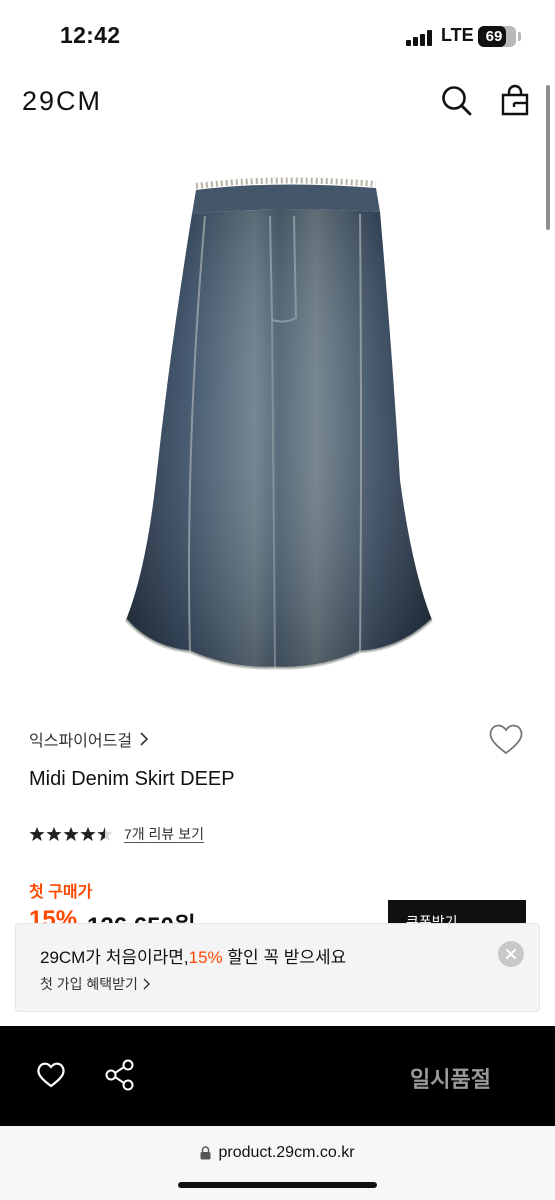 This screenshot has width=555, height=1200. I want to click on banner-subtitle: 첫 가입 혜택받기, so click(89, 984).